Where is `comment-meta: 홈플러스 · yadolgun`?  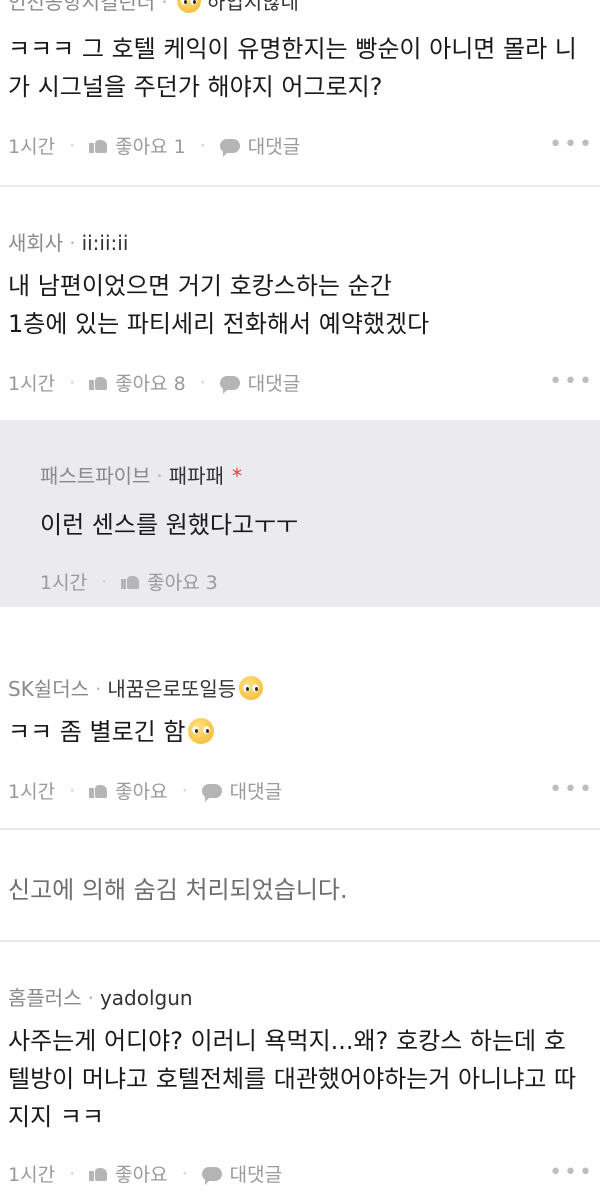
comment-meta: 홈플러스 · yadolgun is located at coordinates (100, 998).